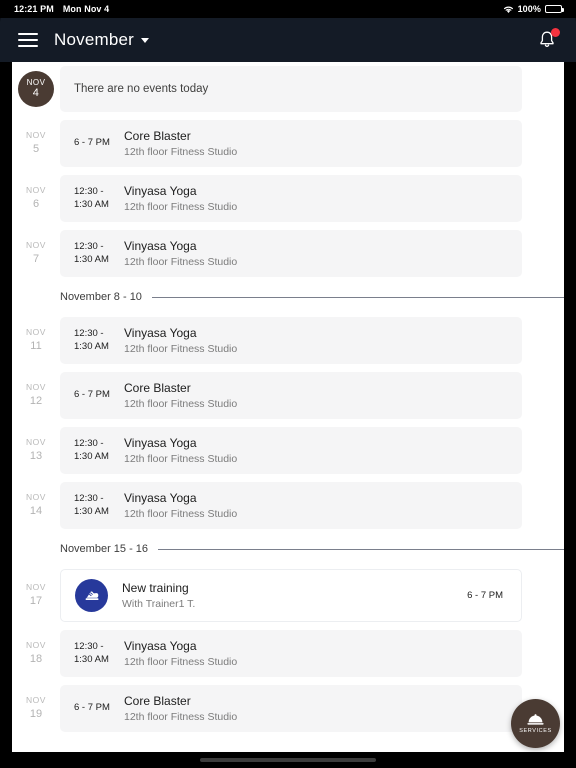 The image size is (576, 768). What do you see at coordinates (36, 345) in the screenshot?
I see `agenda-date-day: 11` at bounding box center [36, 345].